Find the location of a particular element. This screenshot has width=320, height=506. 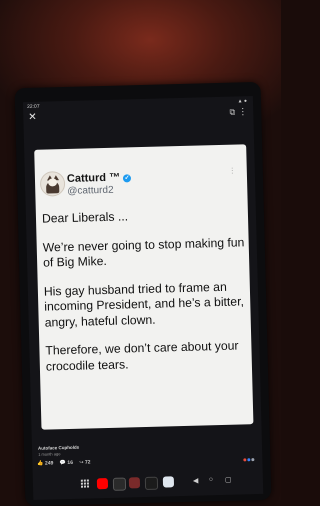

share-count: 72 is located at coordinates (87, 462).